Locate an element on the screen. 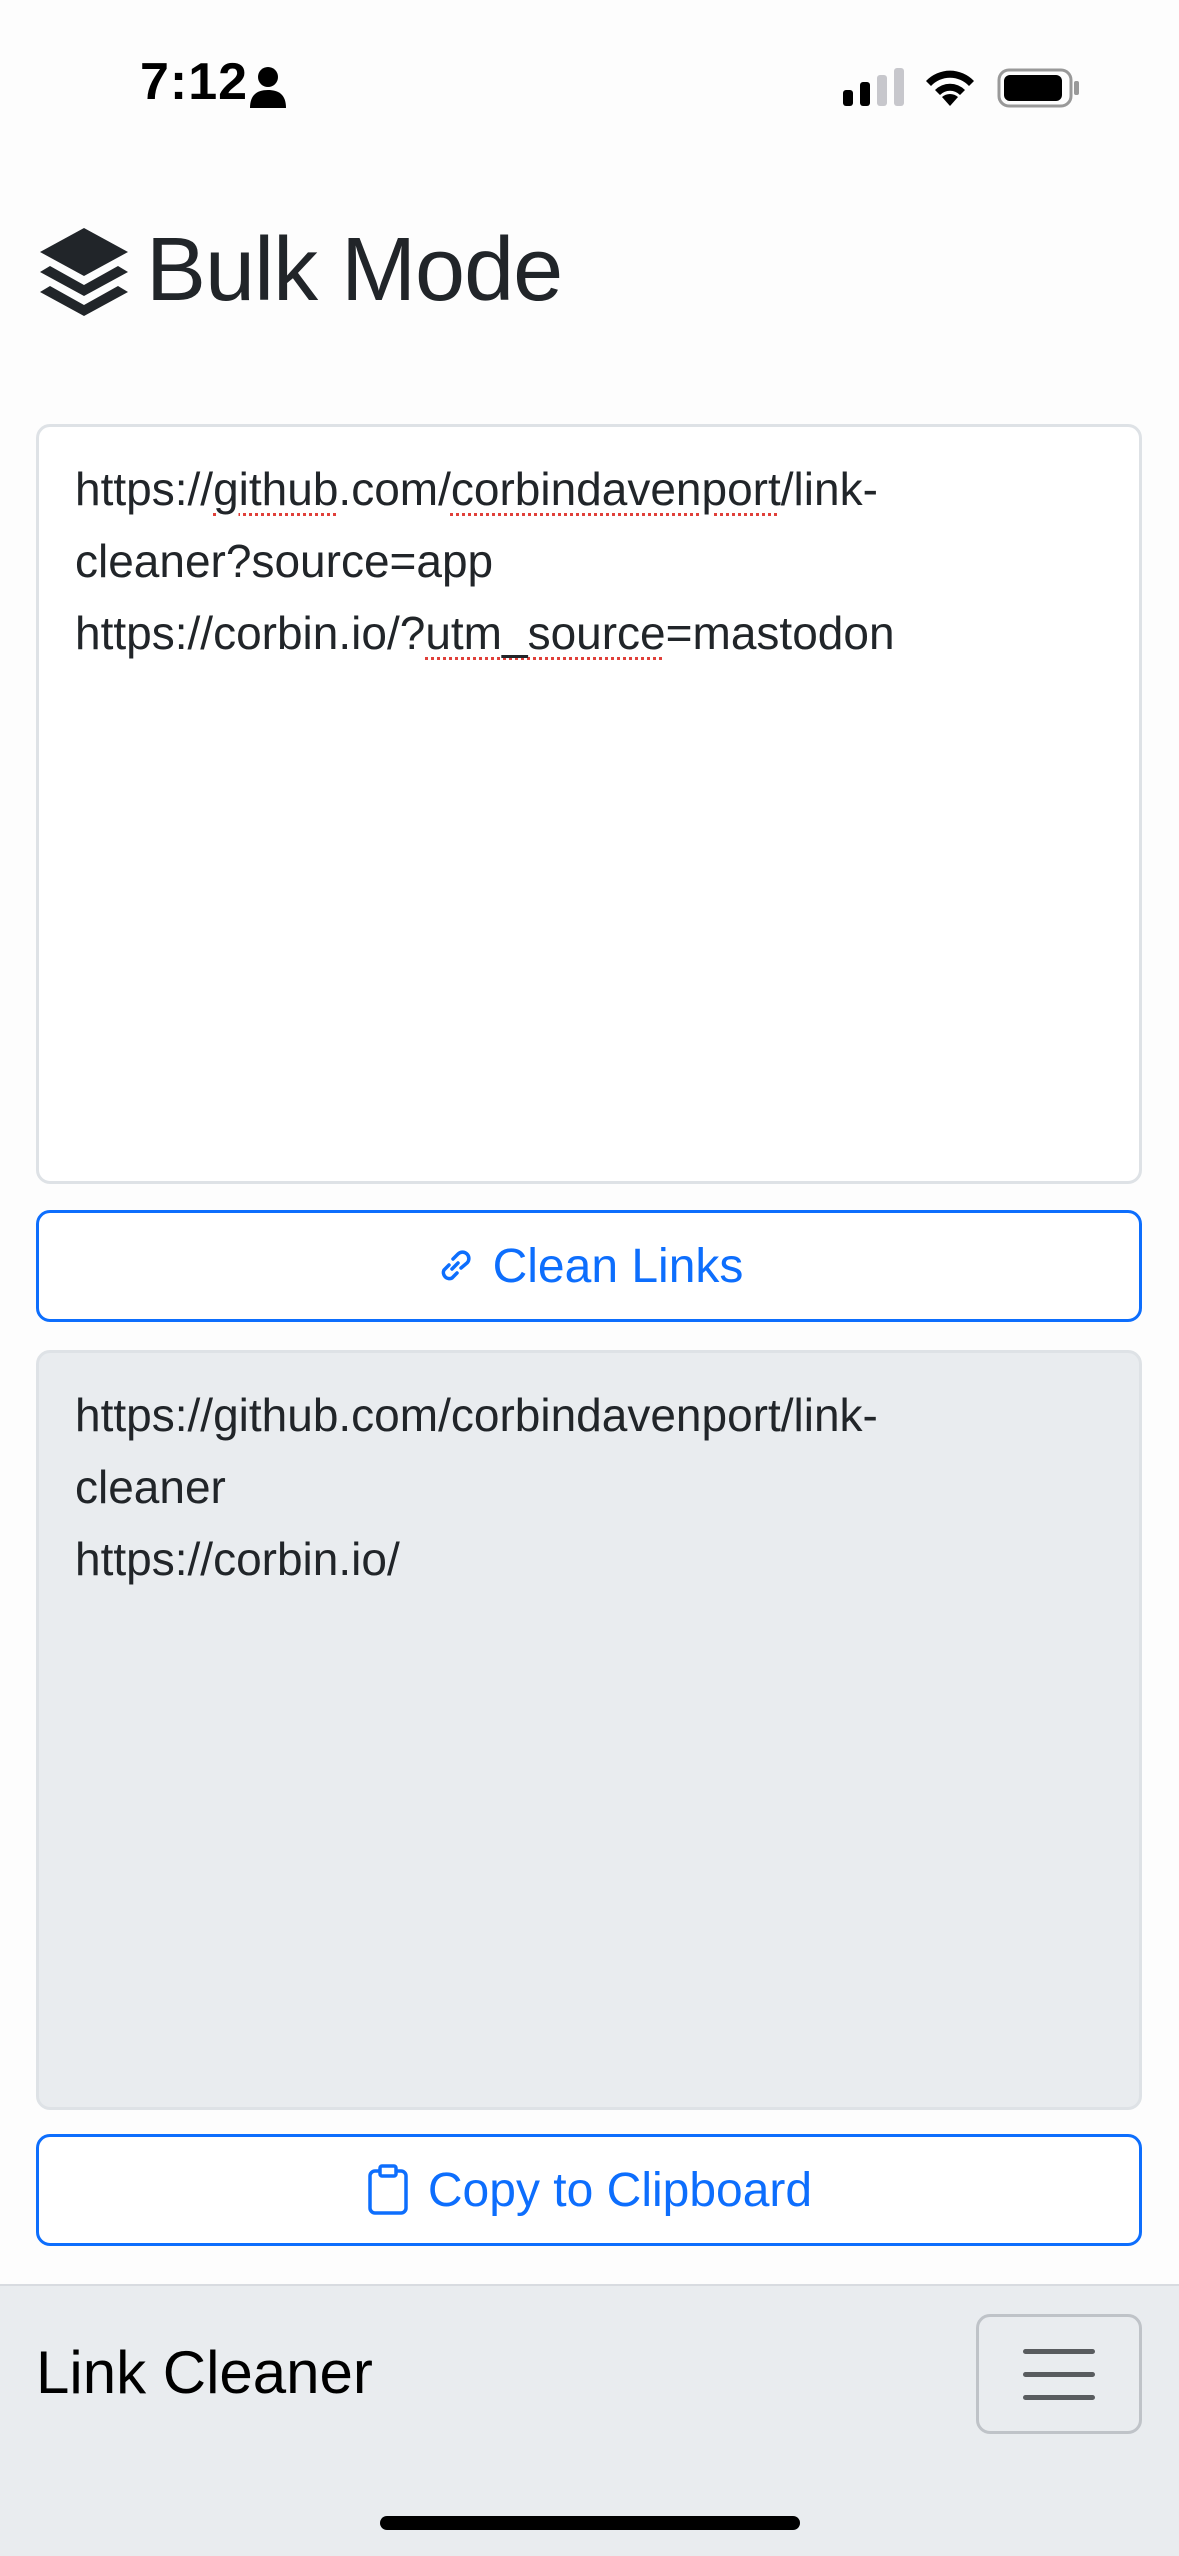 The image size is (1179, 2556). navbar-brand: Link Cleaner is located at coordinates (204, 2372).